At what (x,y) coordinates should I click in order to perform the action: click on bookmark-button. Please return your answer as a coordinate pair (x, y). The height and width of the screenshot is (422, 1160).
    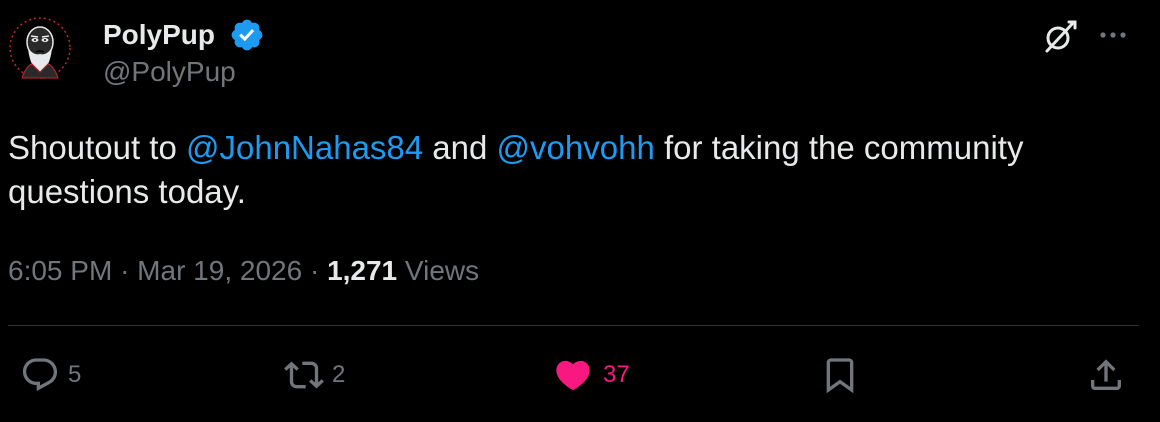
    Looking at the image, I should click on (840, 375).